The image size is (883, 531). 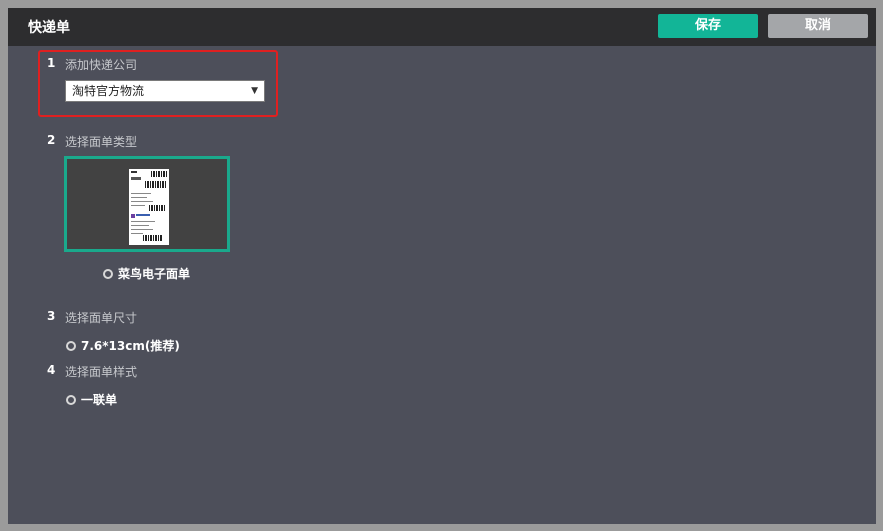 I want to click on dropdown-arrow-icon: ▼, so click(x=254, y=91).